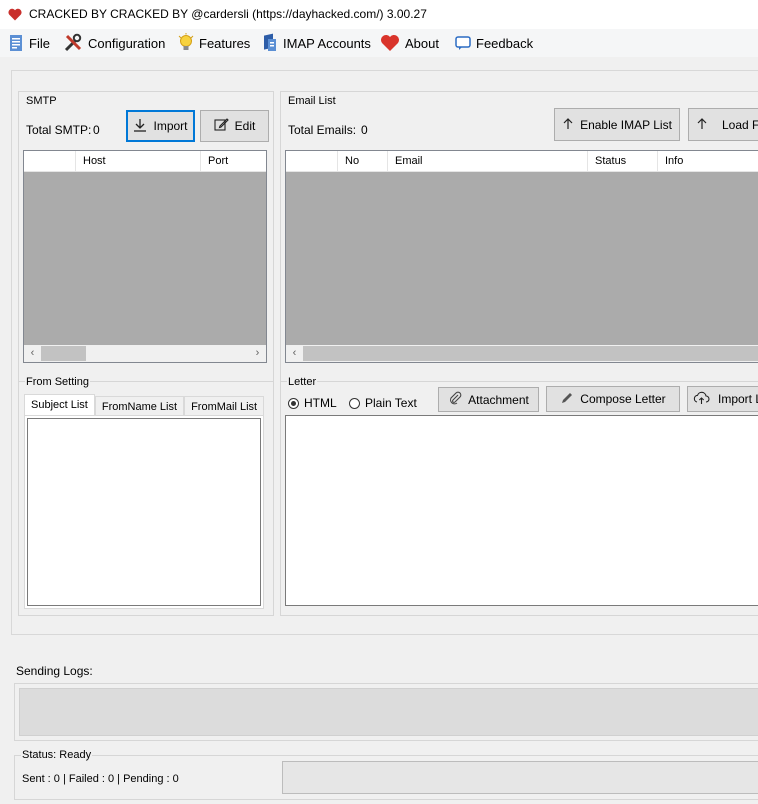 The width and height of the screenshot is (758, 804). I want to click on email-list-hscrollbar: ‹, so click(522, 353).